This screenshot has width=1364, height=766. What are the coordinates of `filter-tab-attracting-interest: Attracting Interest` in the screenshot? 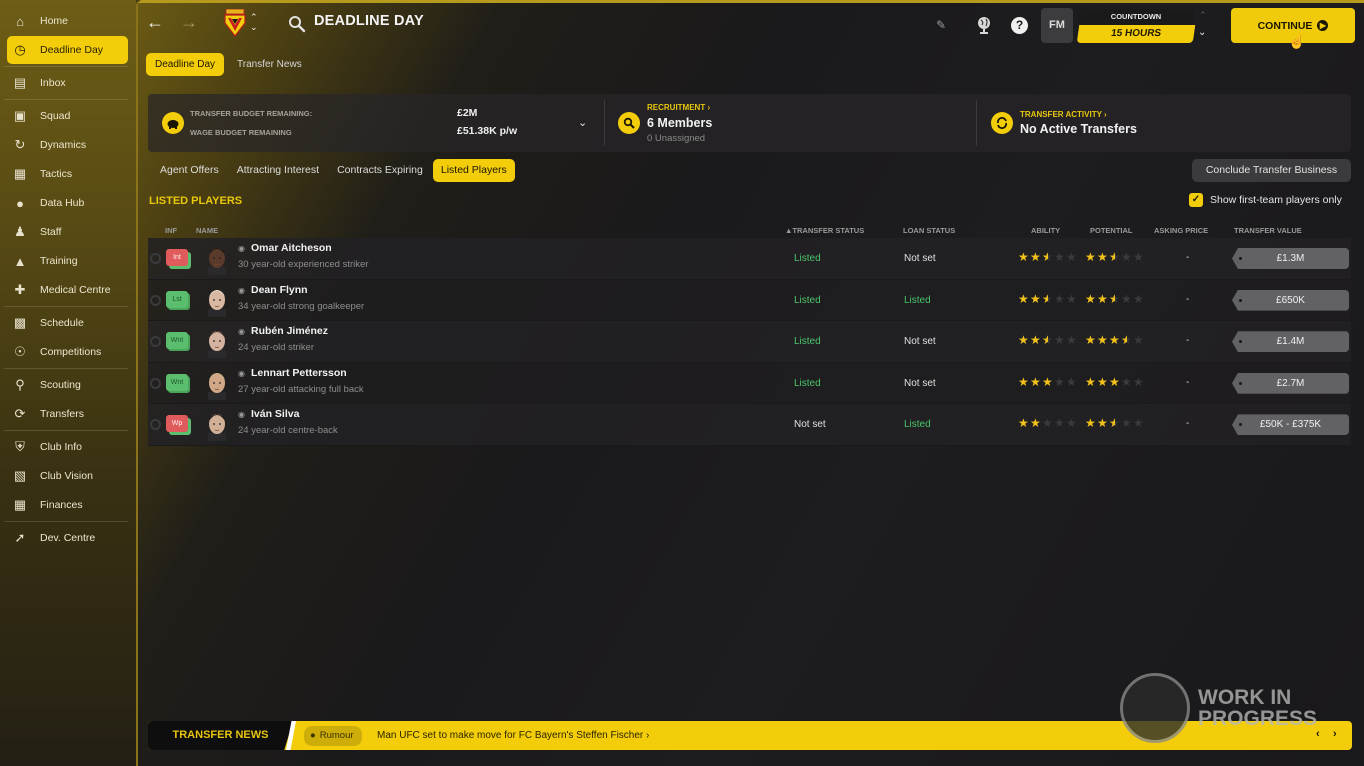 It's located at (278, 170).